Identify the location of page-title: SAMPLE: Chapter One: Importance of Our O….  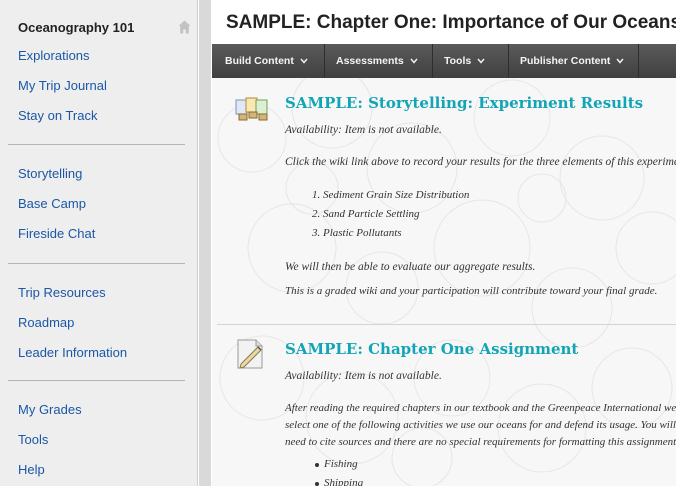
(451, 22).